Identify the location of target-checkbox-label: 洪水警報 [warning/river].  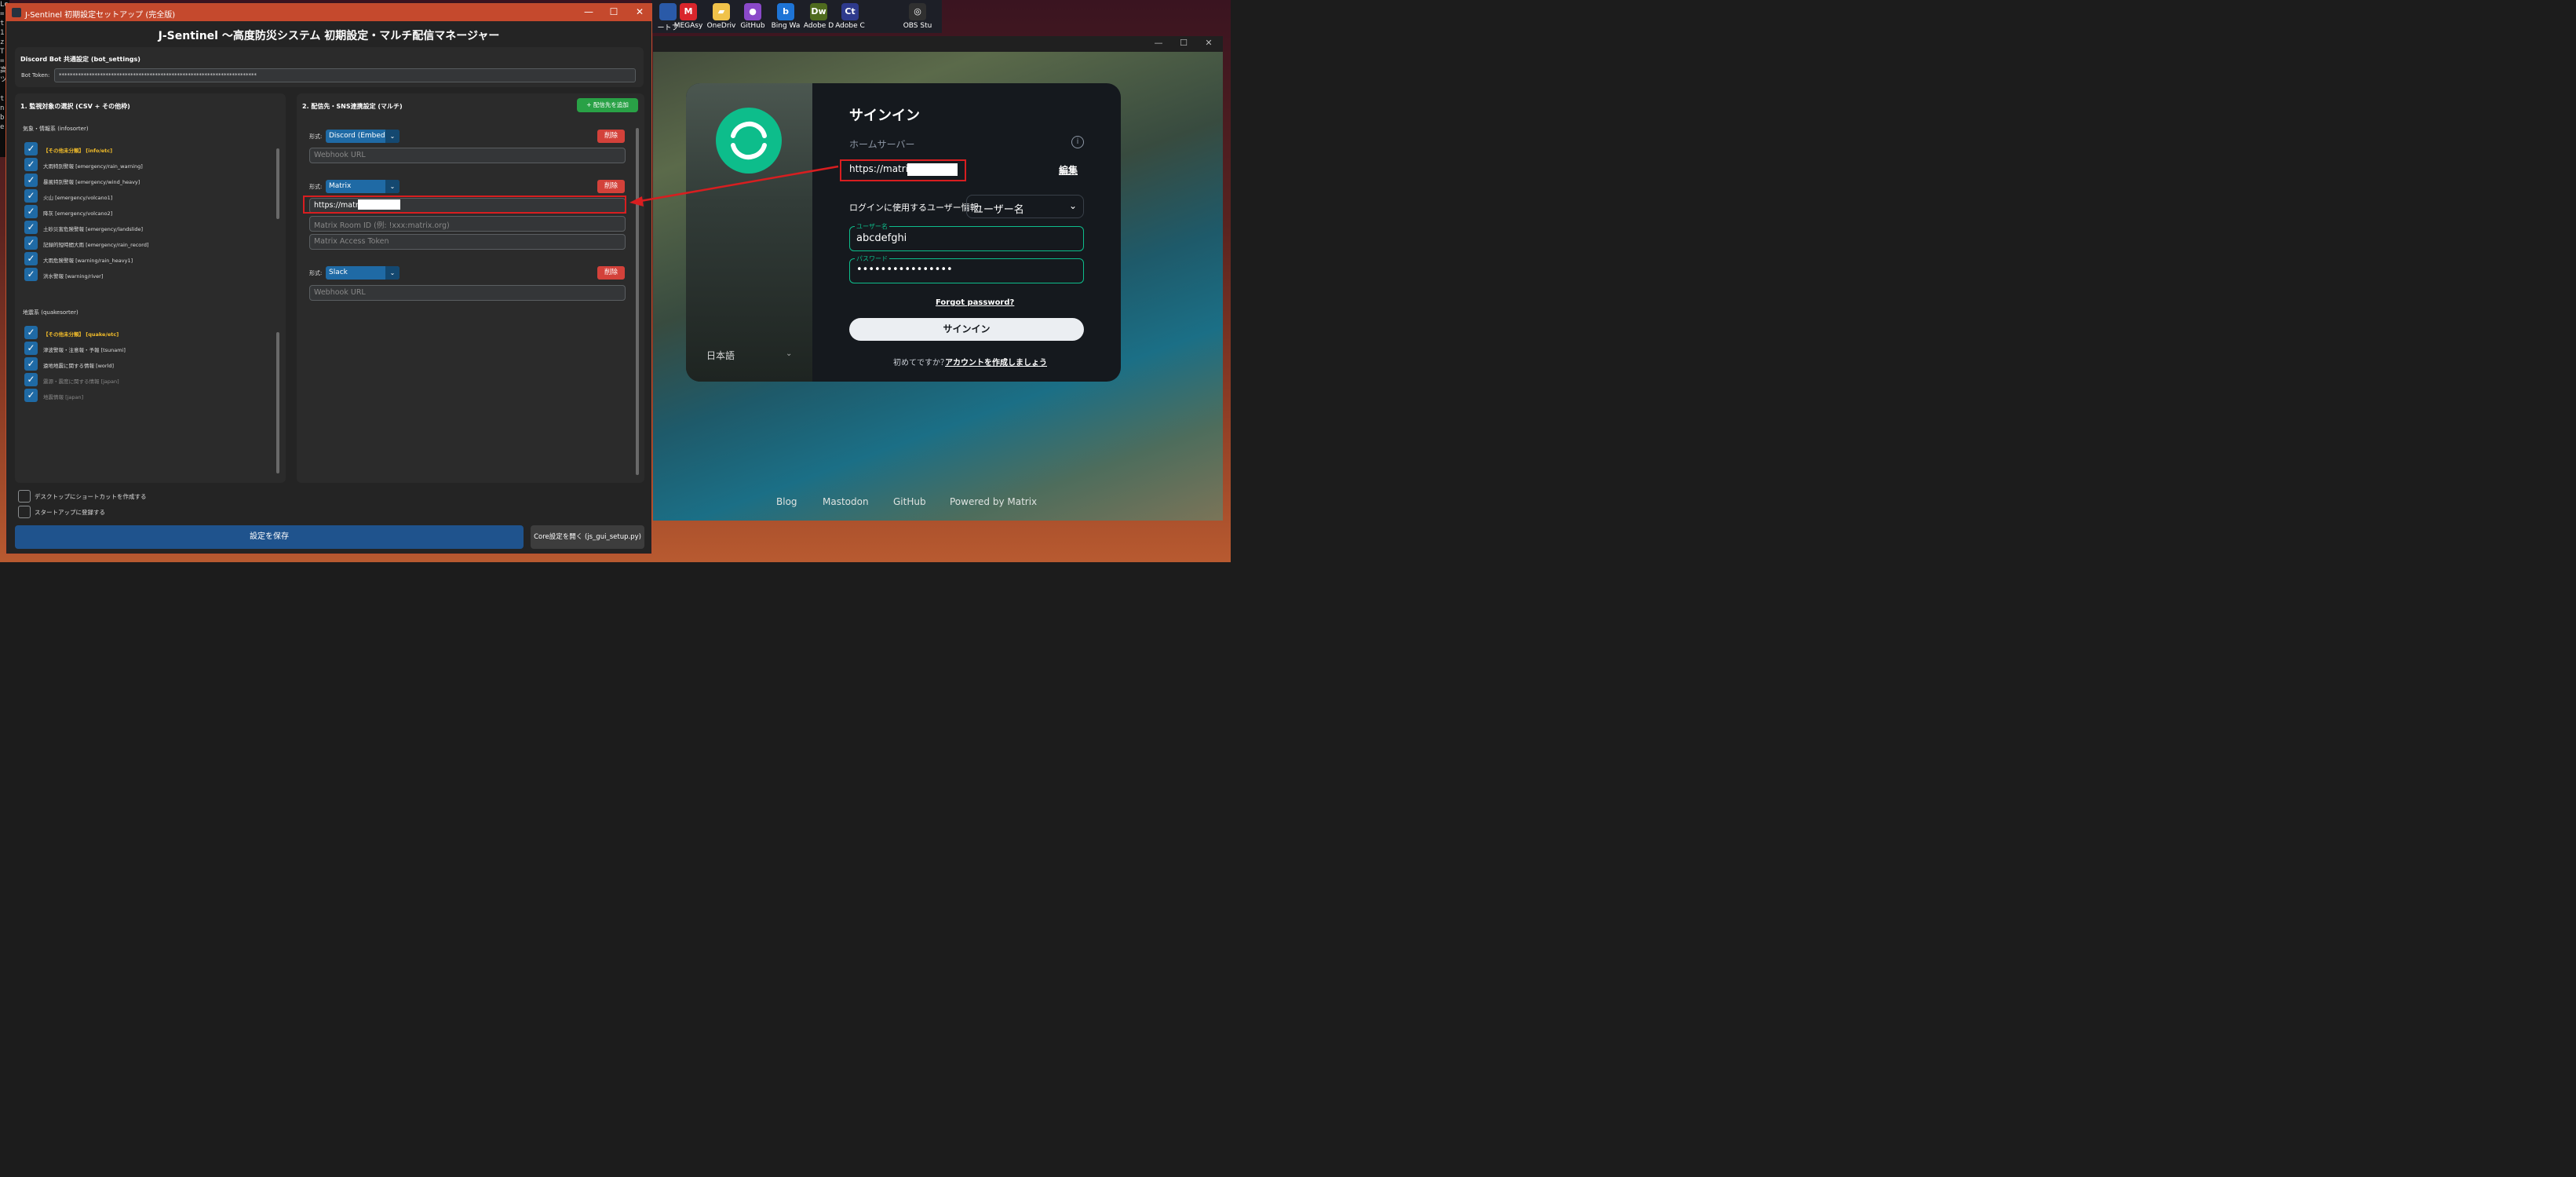
(73, 276).